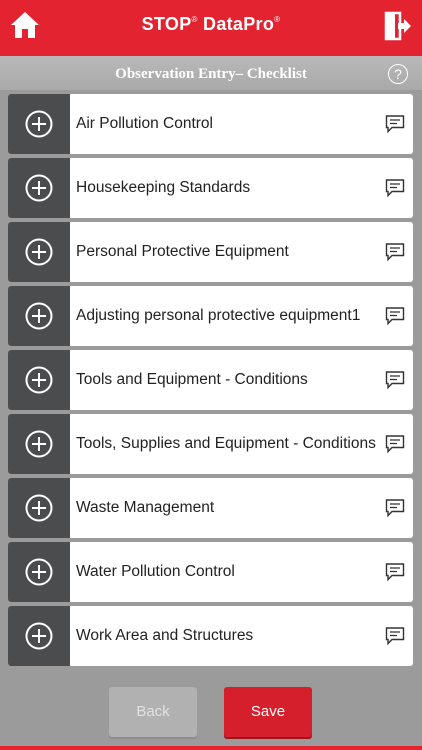 Image resolution: width=422 pixels, height=750 pixels. I want to click on list-item: Housekeeping Standards, so click(210, 188).